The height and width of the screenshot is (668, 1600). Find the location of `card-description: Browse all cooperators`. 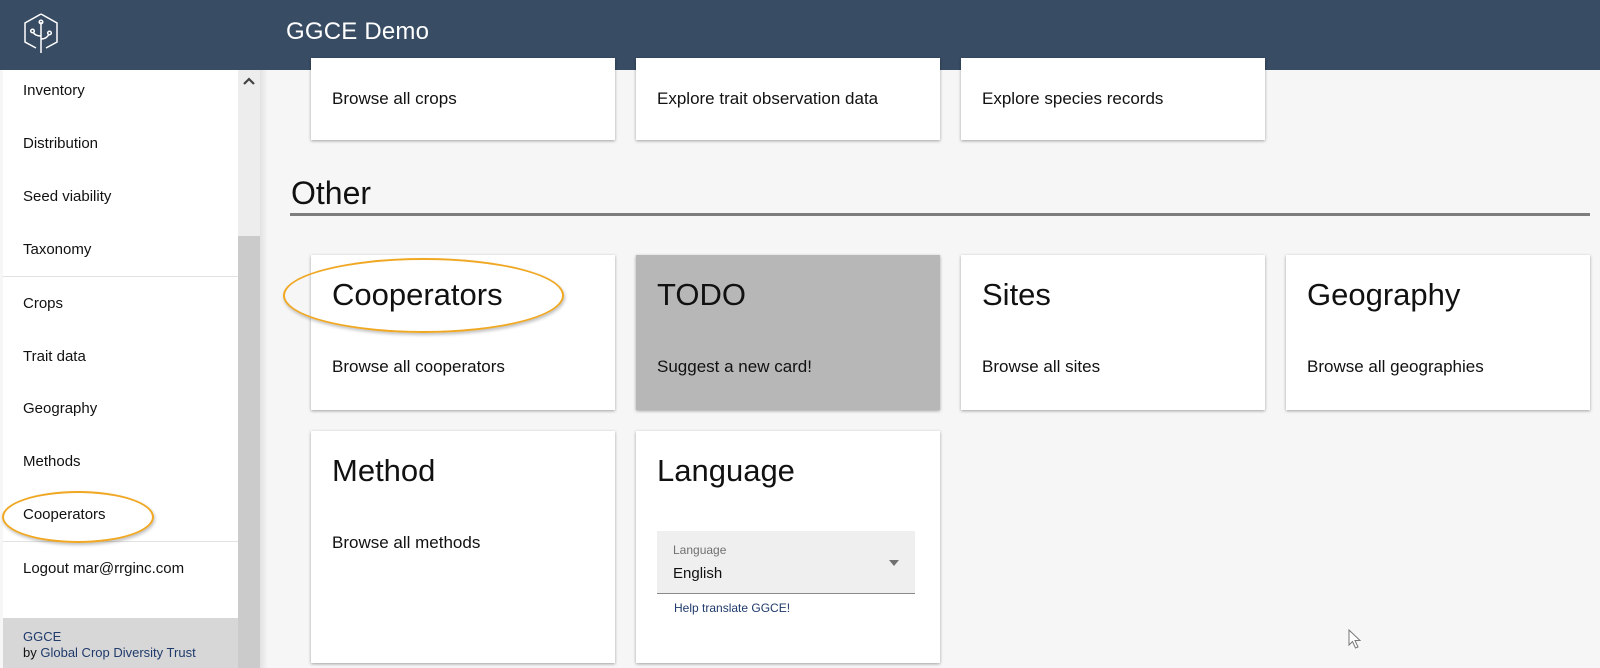

card-description: Browse all cooperators is located at coordinates (418, 366).